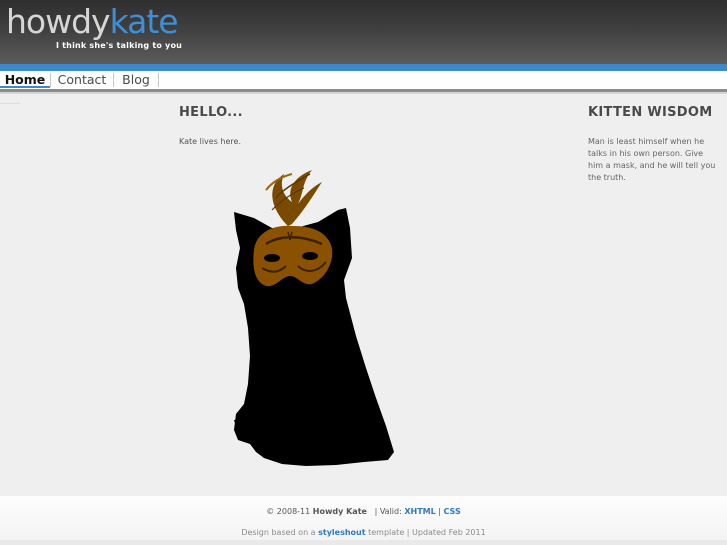 This screenshot has height=545, width=727. What do you see at coordinates (58, 21) in the screenshot?
I see `logo-text-howdy: howdy` at bounding box center [58, 21].